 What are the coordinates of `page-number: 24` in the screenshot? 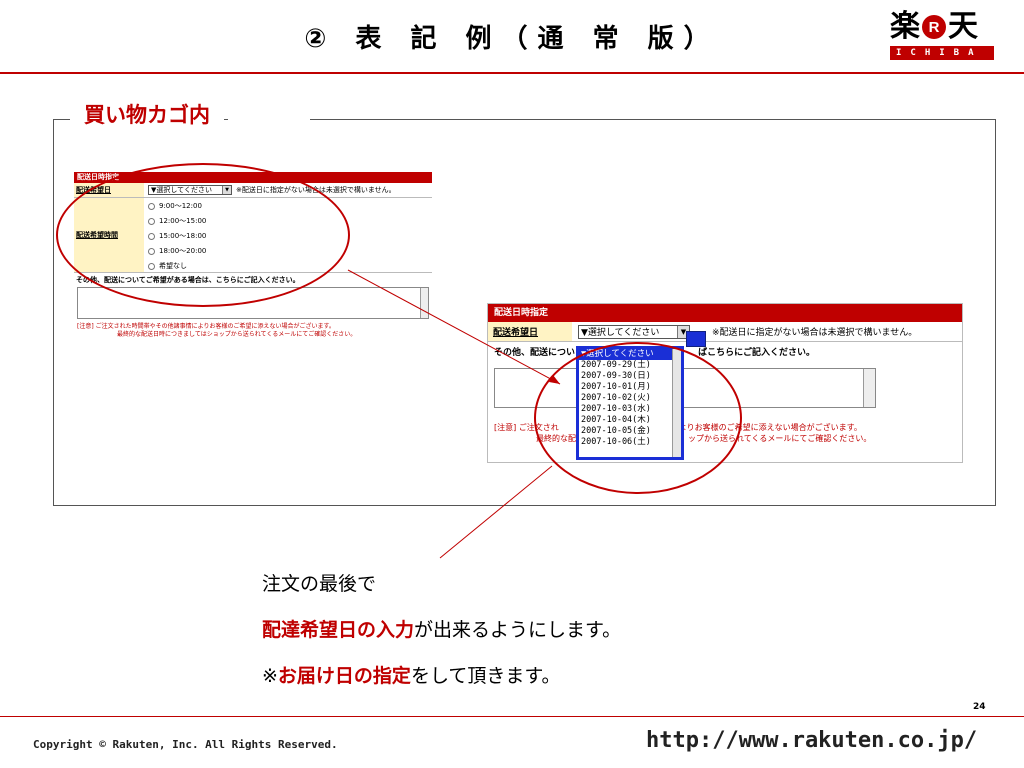 It's located at (979, 707).